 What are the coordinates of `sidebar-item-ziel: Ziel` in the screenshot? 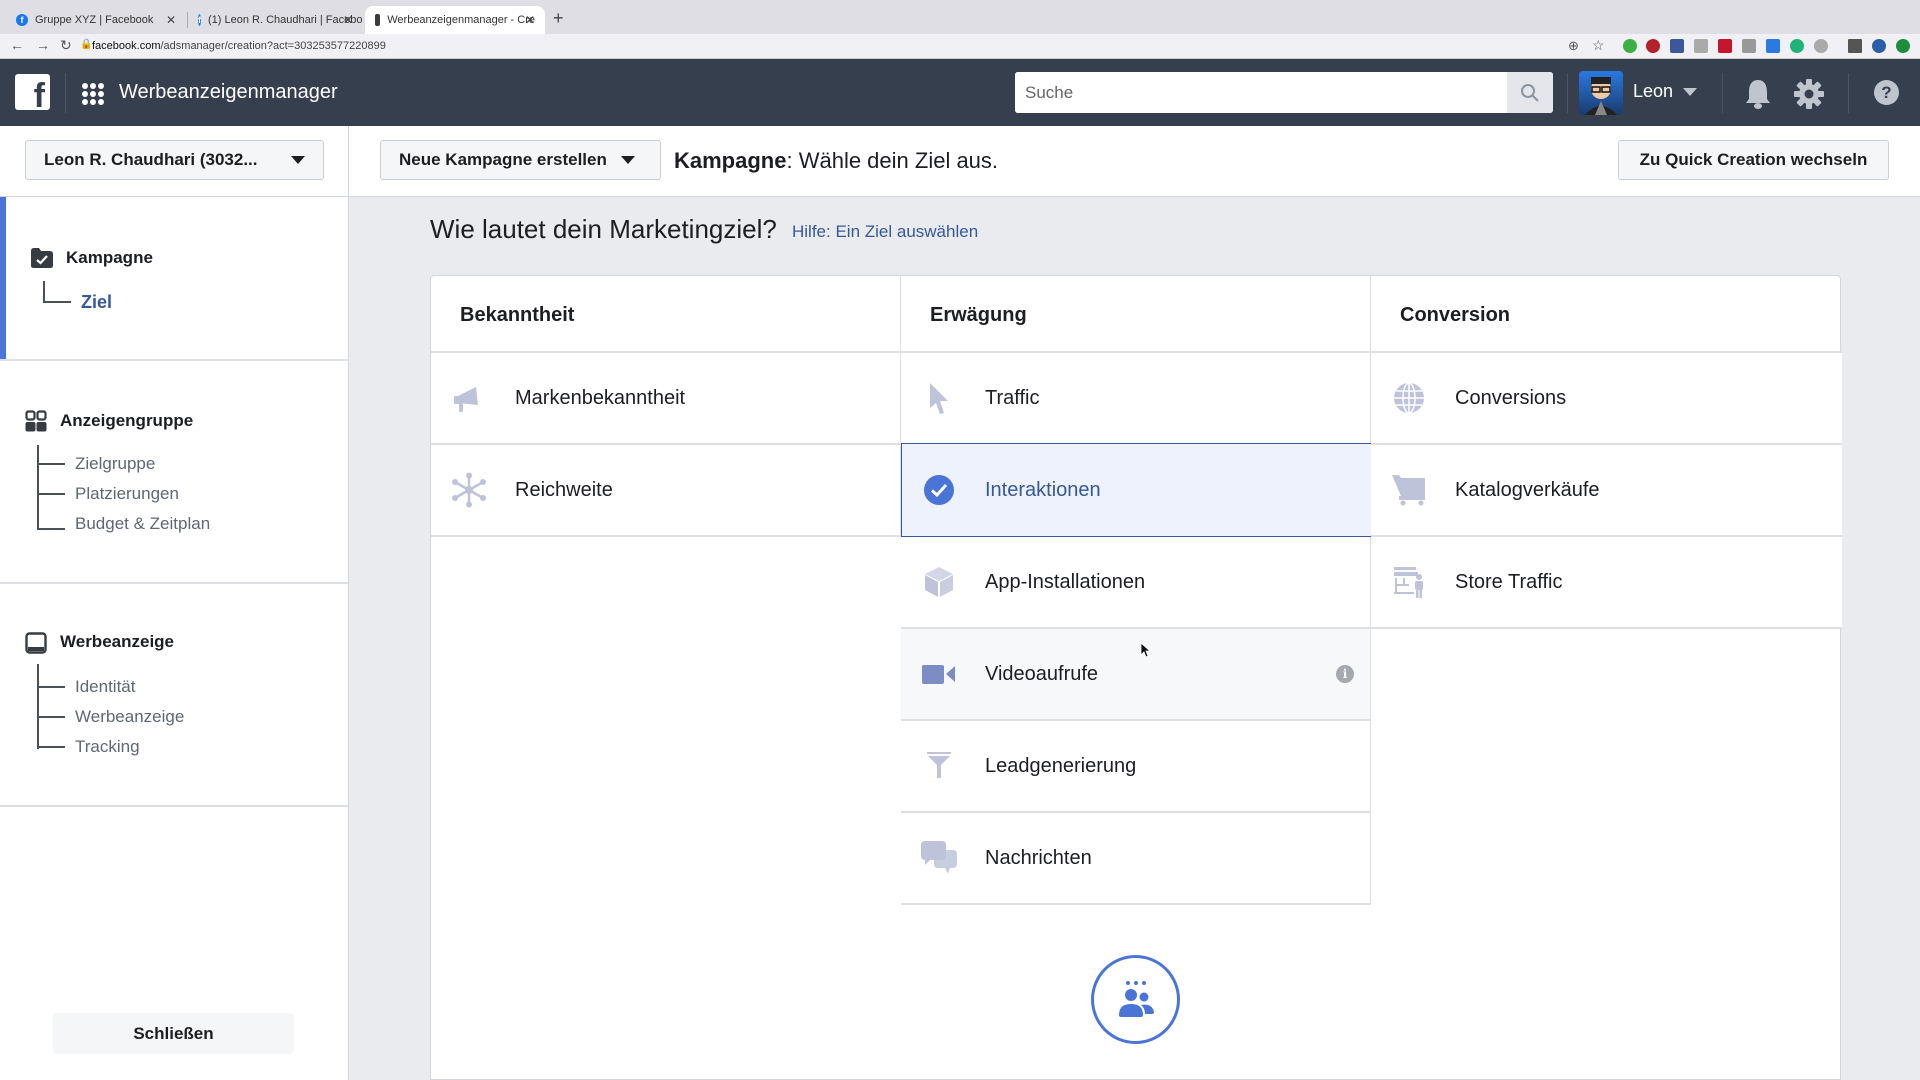 It's located at (96, 302).